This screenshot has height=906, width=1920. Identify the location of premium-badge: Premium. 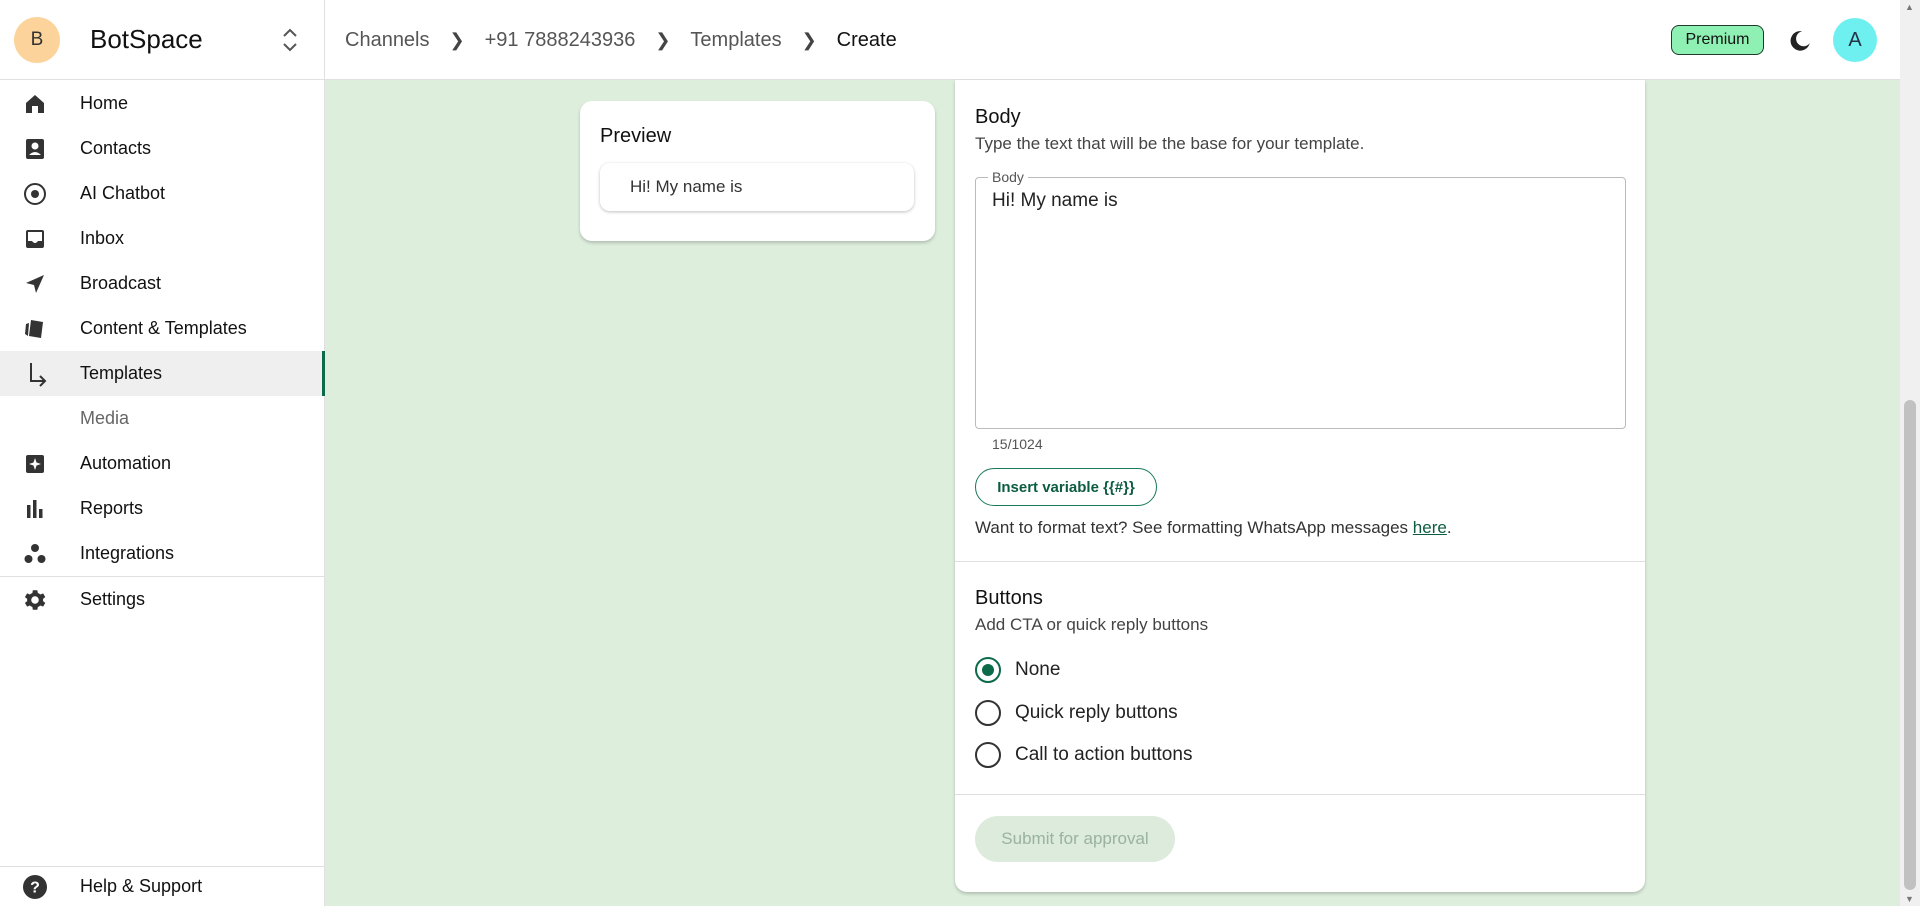
(1717, 40).